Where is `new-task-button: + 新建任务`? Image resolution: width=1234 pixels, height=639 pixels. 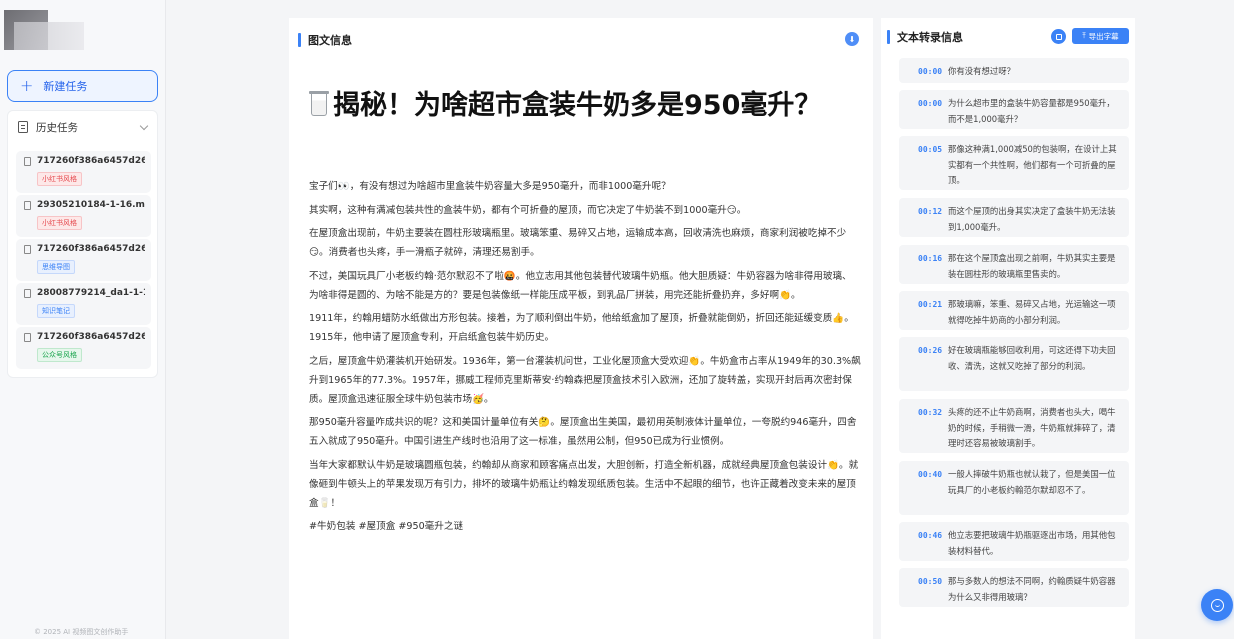 new-task-button: + 新建任务 is located at coordinates (82, 86).